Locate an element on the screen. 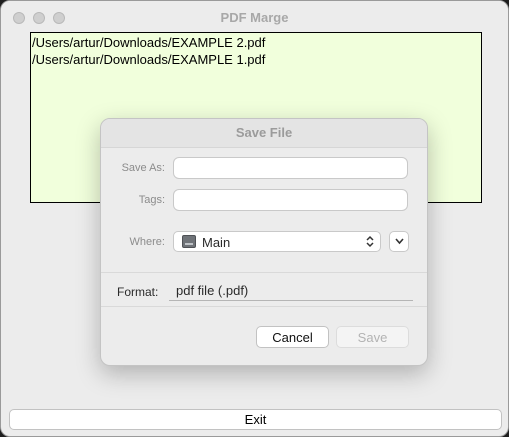 The width and height of the screenshot is (509, 437). chevron-down-icon is located at coordinates (399, 241).